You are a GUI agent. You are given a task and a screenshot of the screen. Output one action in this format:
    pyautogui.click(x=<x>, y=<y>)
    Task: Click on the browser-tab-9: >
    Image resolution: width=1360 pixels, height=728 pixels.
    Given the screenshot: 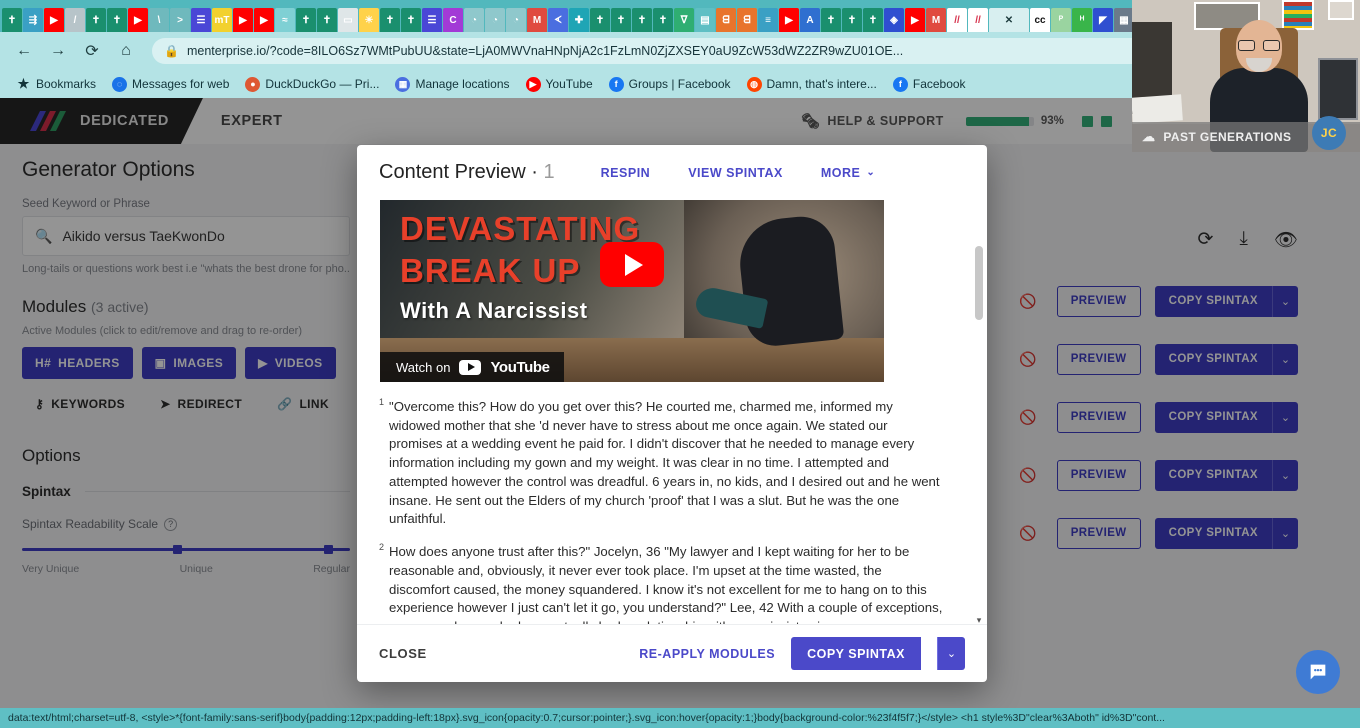 What is the action you would take?
    pyautogui.click(x=180, y=20)
    